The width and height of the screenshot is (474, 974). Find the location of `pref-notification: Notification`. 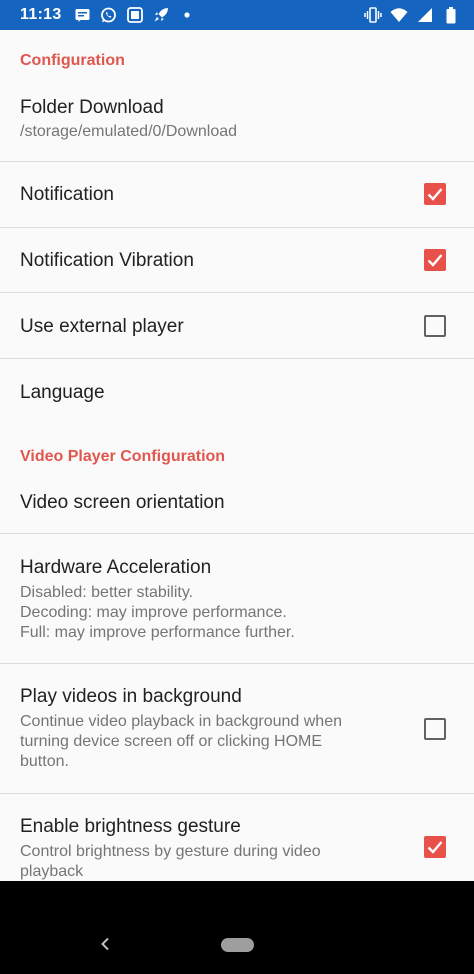

pref-notification: Notification is located at coordinates (237, 194).